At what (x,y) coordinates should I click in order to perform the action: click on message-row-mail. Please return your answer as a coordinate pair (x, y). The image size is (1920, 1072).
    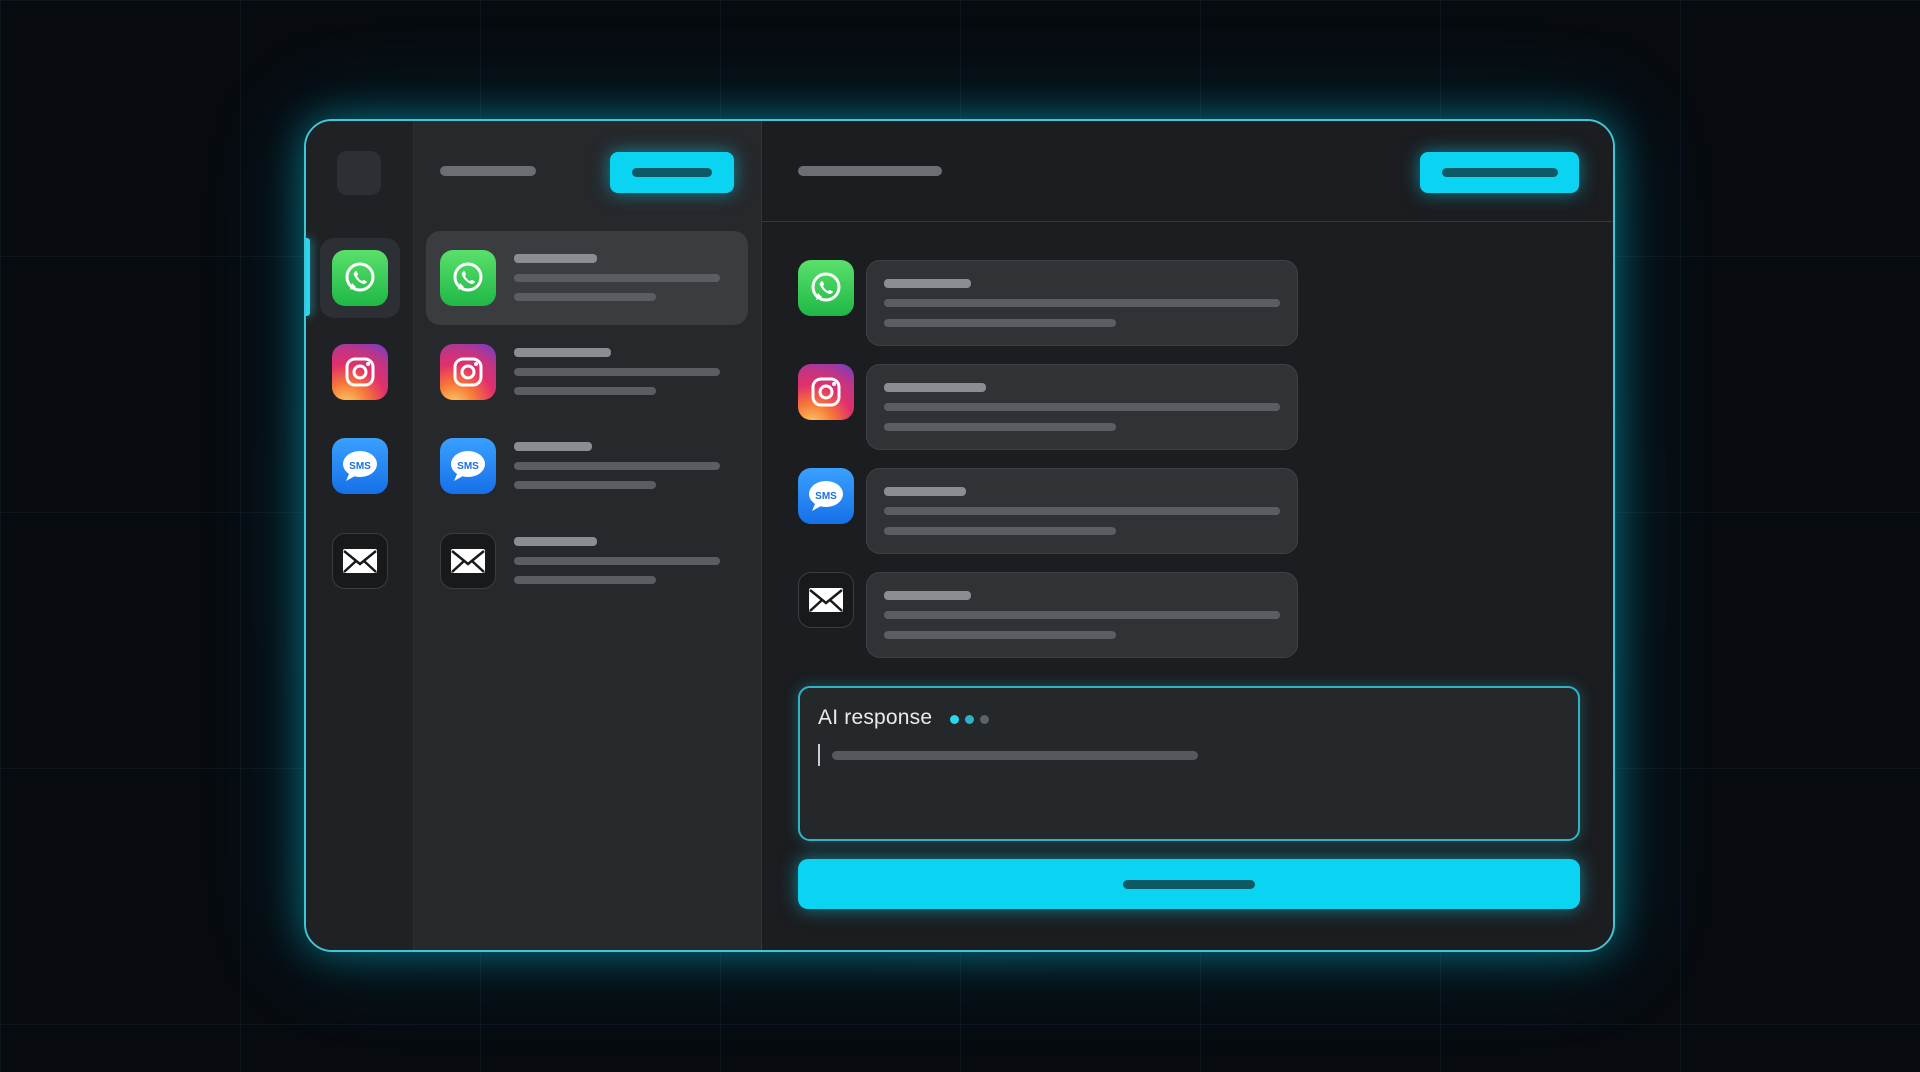
    Looking at the image, I should click on (1058, 615).